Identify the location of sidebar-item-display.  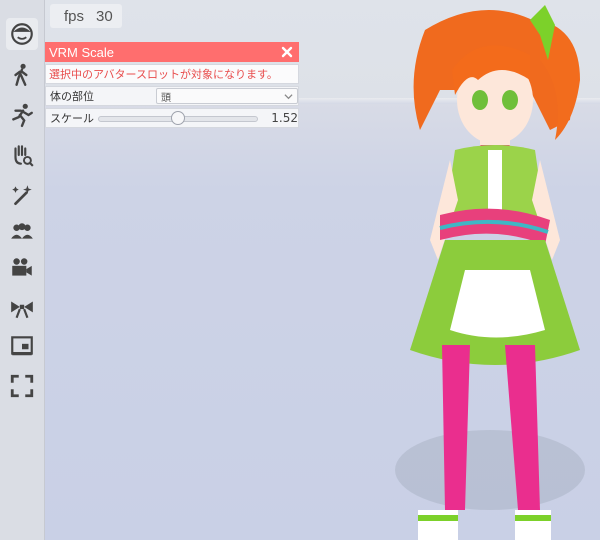
(22, 346).